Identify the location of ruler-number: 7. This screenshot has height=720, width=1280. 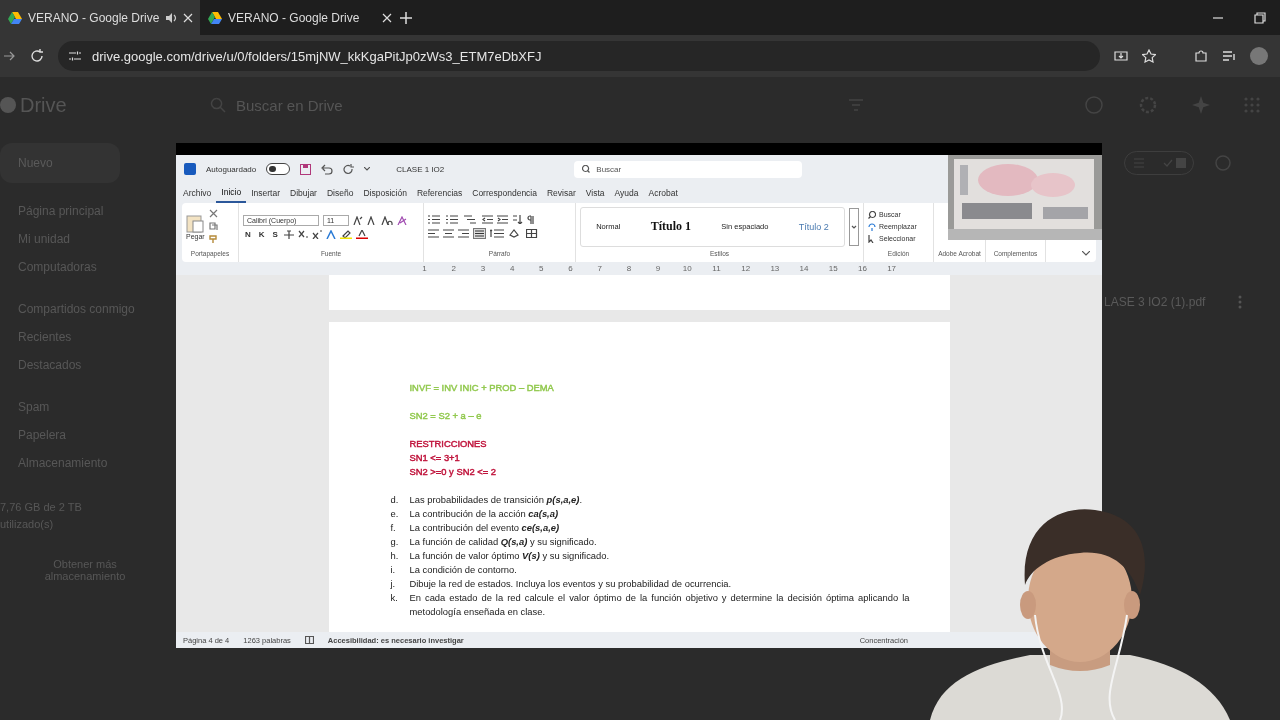
(599, 268).